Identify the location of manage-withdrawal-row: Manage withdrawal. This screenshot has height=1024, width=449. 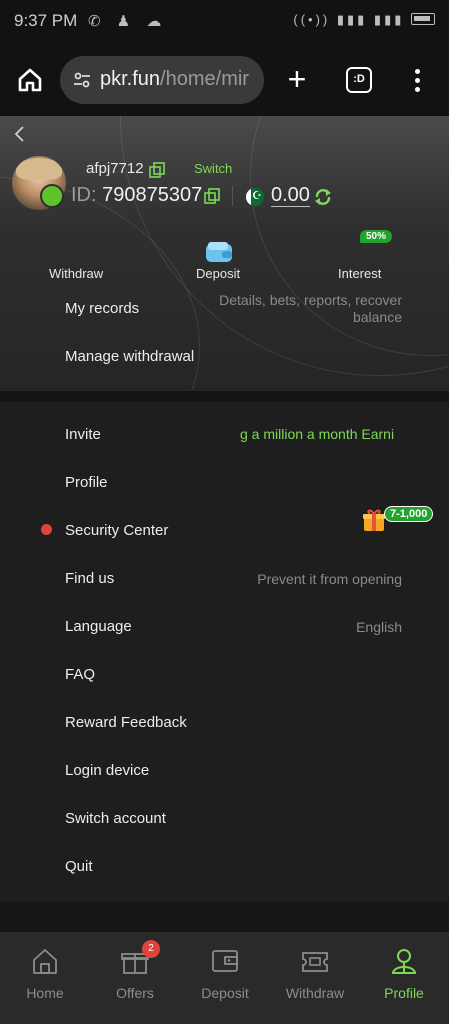
(224, 364).